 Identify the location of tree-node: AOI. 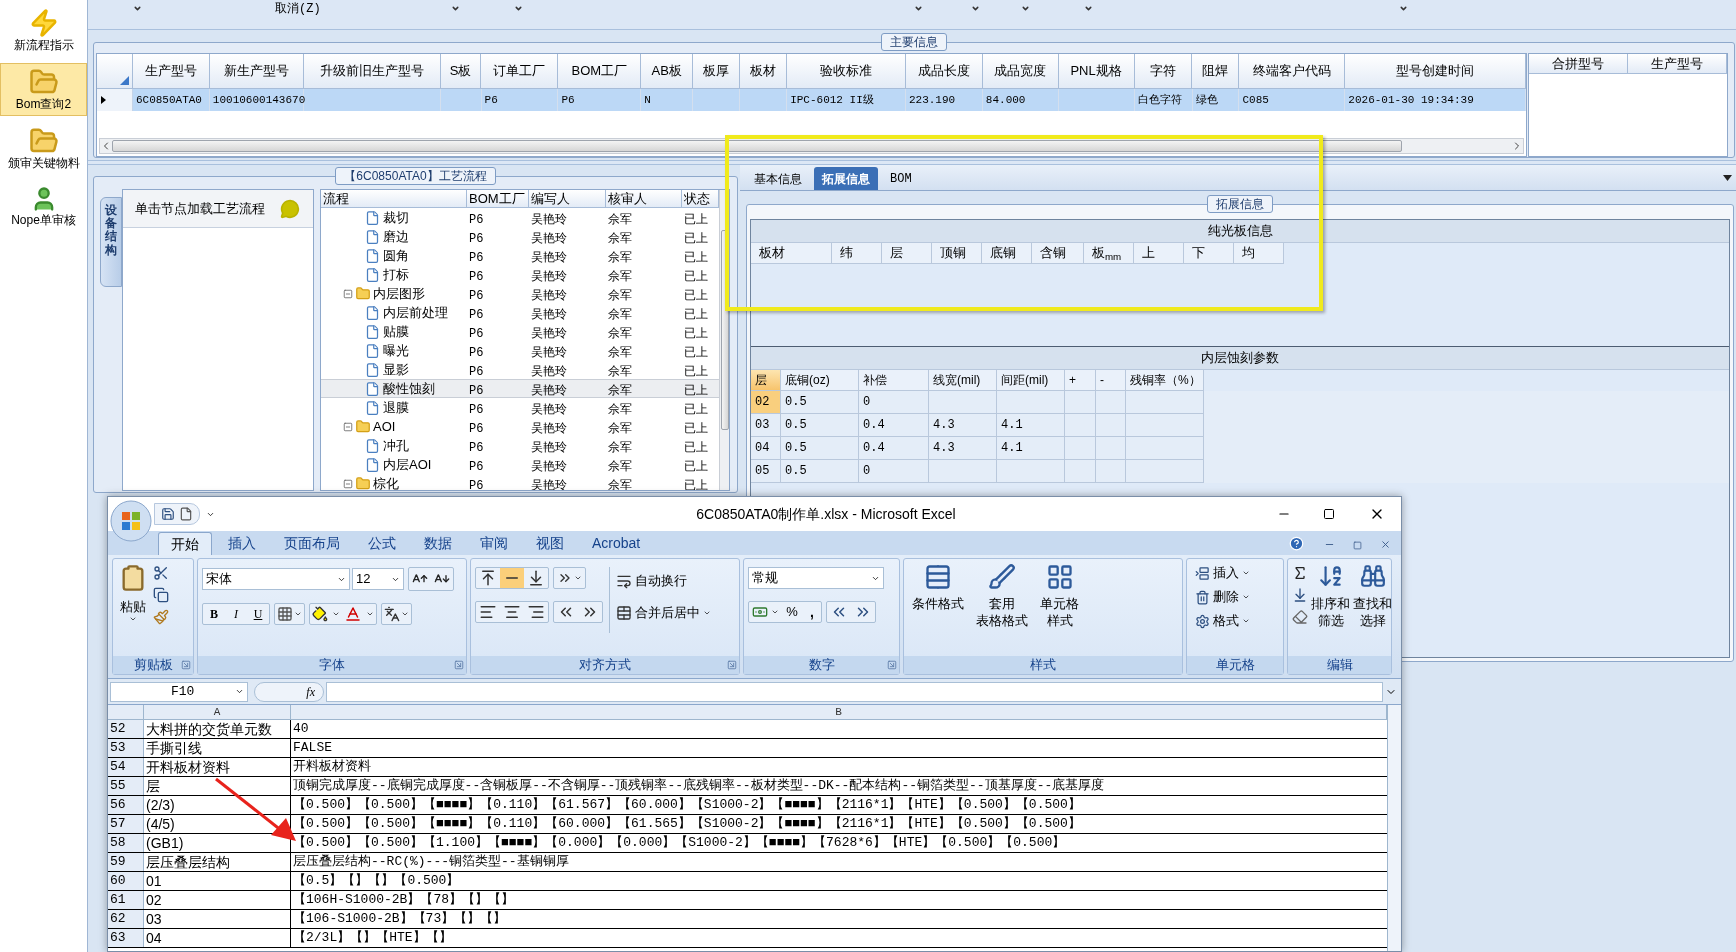
(384, 426).